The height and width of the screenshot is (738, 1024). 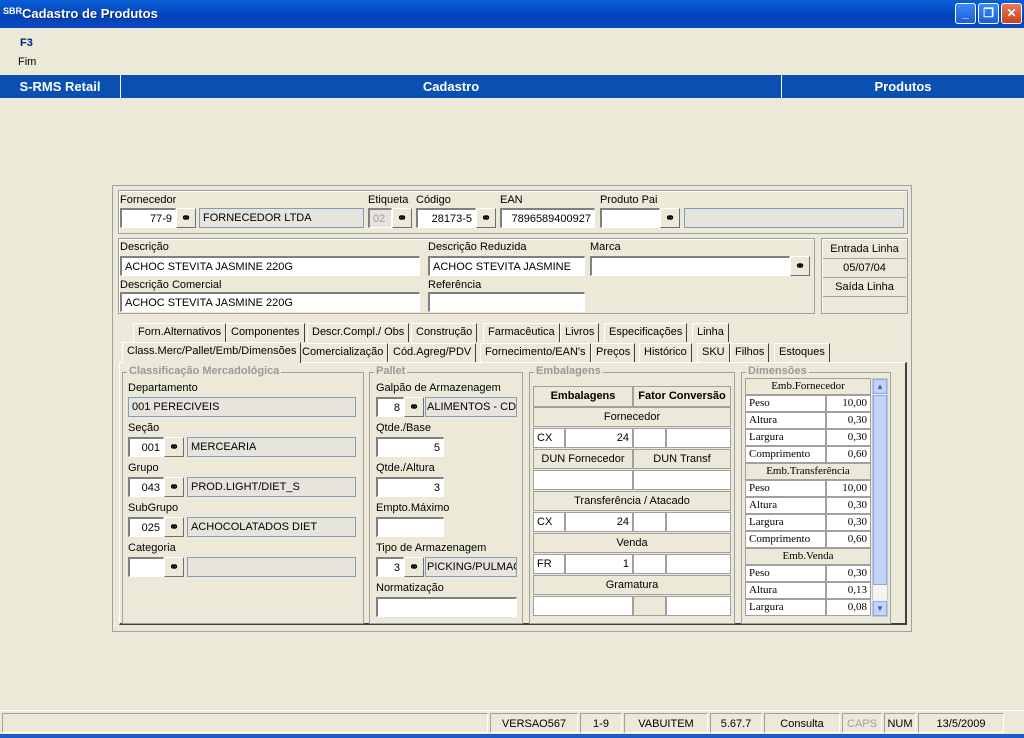 I want to click on categoria-code-input, so click(x=146, y=567).